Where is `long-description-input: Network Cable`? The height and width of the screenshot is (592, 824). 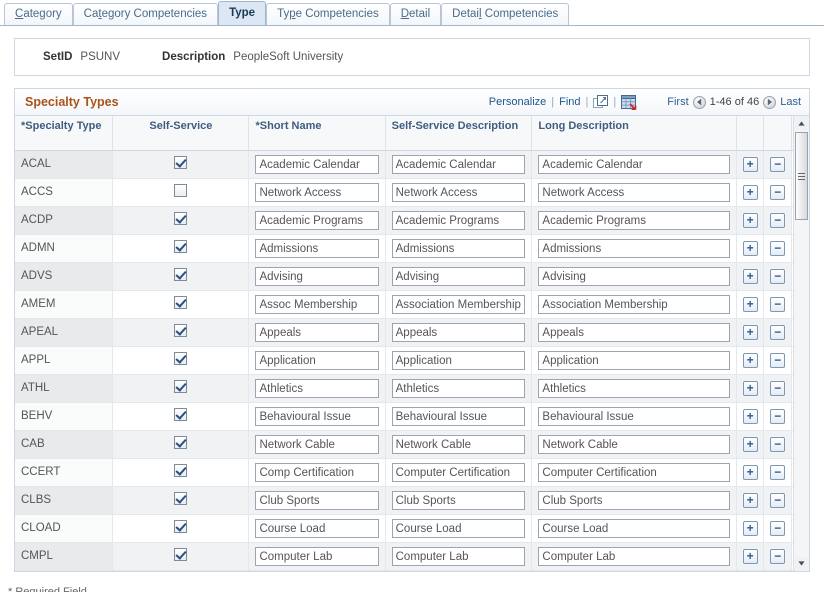
long-description-input: Network Cable is located at coordinates (634, 444).